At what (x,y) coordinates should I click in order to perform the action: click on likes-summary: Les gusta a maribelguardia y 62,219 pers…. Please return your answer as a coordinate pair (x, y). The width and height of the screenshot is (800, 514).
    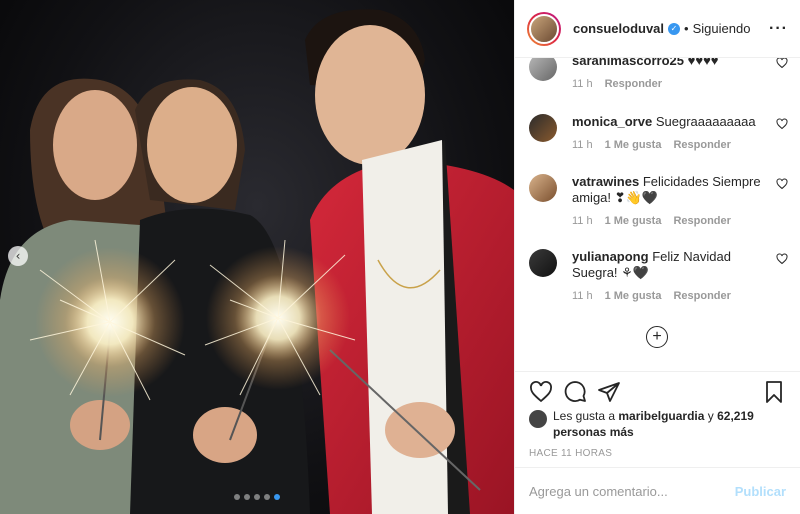
    Looking at the image, I should click on (658, 424).